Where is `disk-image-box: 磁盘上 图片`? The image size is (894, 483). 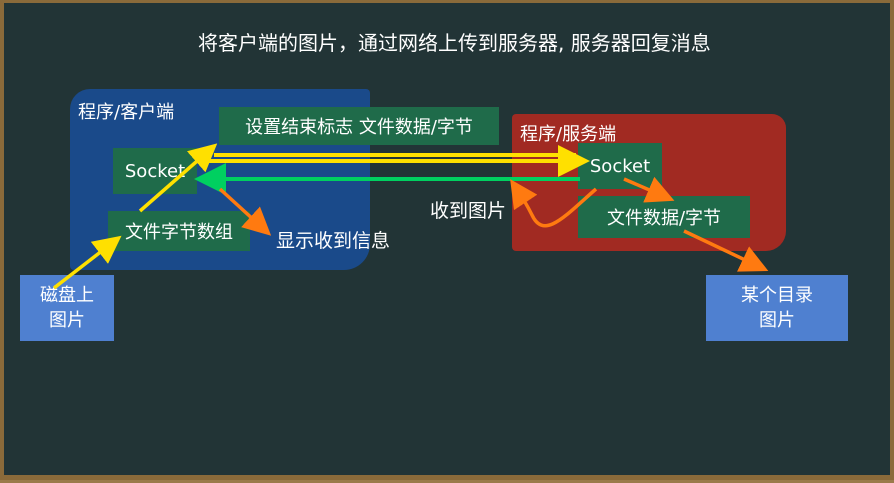 disk-image-box: 磁盘上 图片 is located at coordinates (67, 308).